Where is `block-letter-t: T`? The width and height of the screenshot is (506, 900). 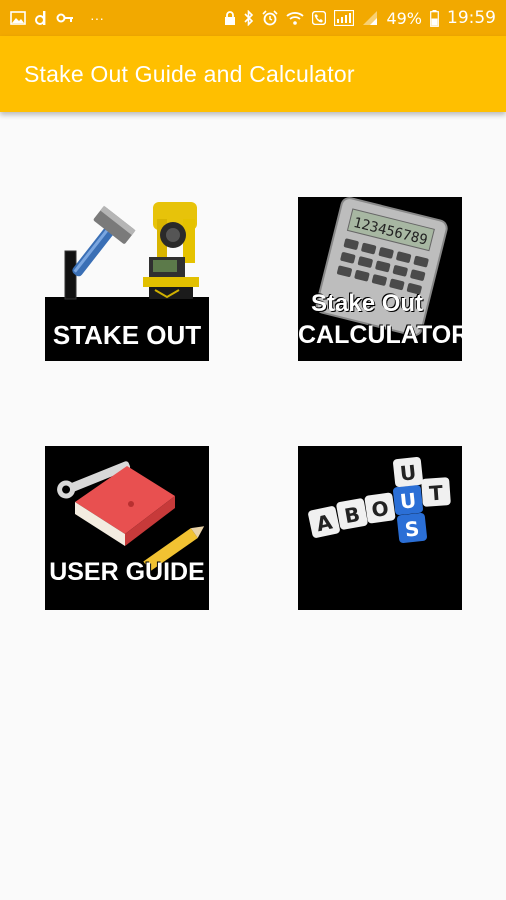 block-letter-t: T is located at coordinates (436, 493).